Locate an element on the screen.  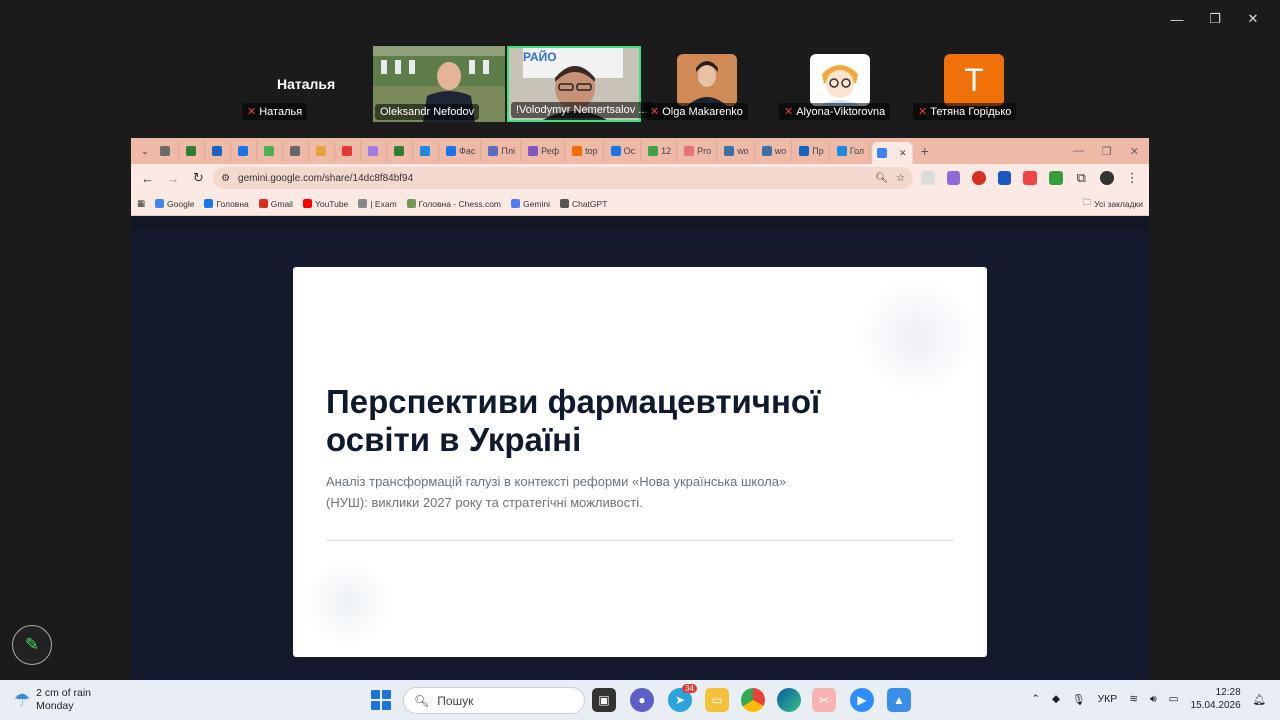
bookmark-favicon-icon is located at coordinates (307, 203).